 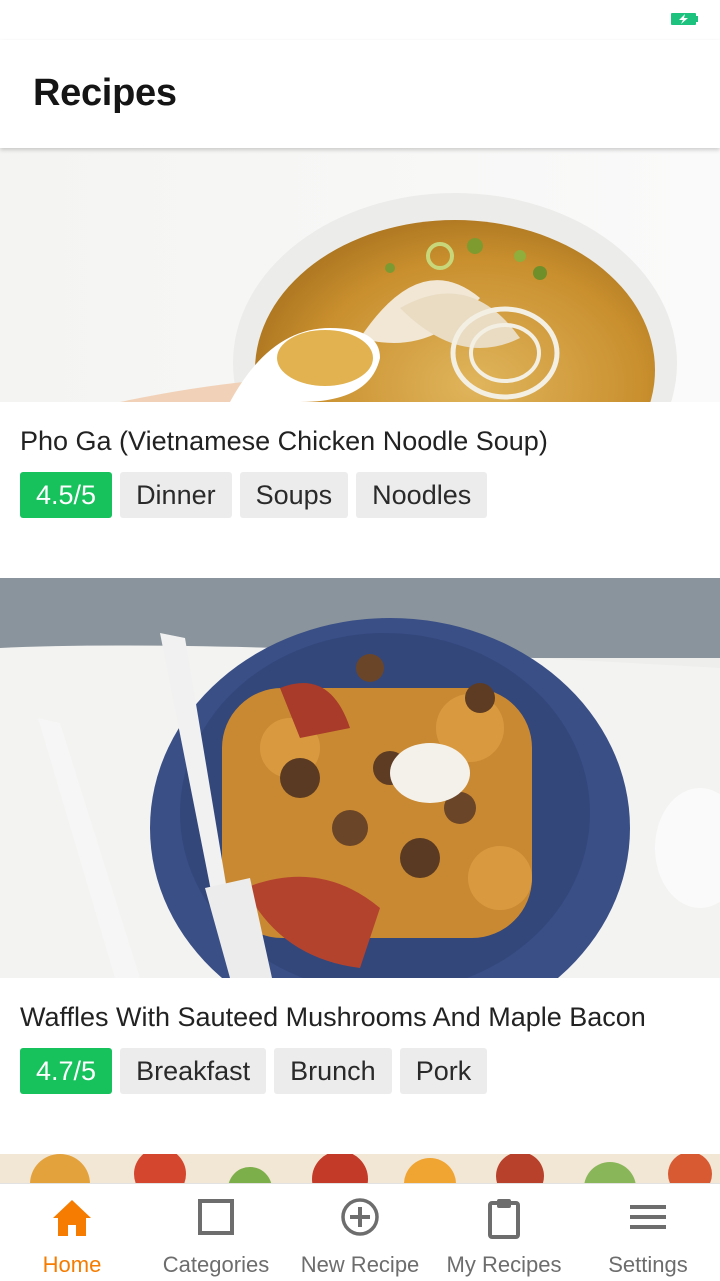 I want to click on nav-settings: Settings, so click(x=648, y=1232).